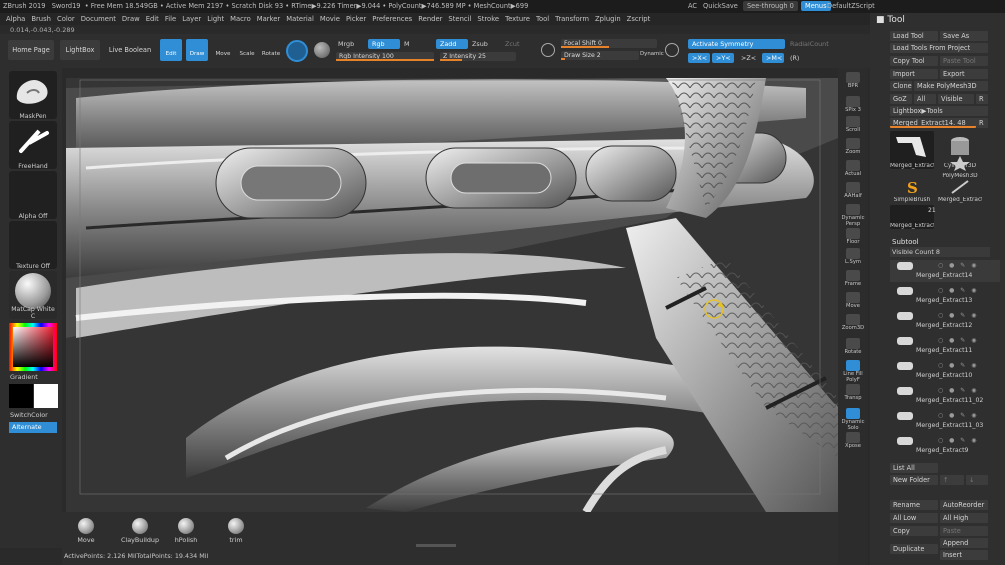 The image size is (1005, 565). What do you see at coordinates (939, 48) in the screenshot?
I see `load-tools-from-project-button: Load Tools From Project` at bounding box center [939, 48].